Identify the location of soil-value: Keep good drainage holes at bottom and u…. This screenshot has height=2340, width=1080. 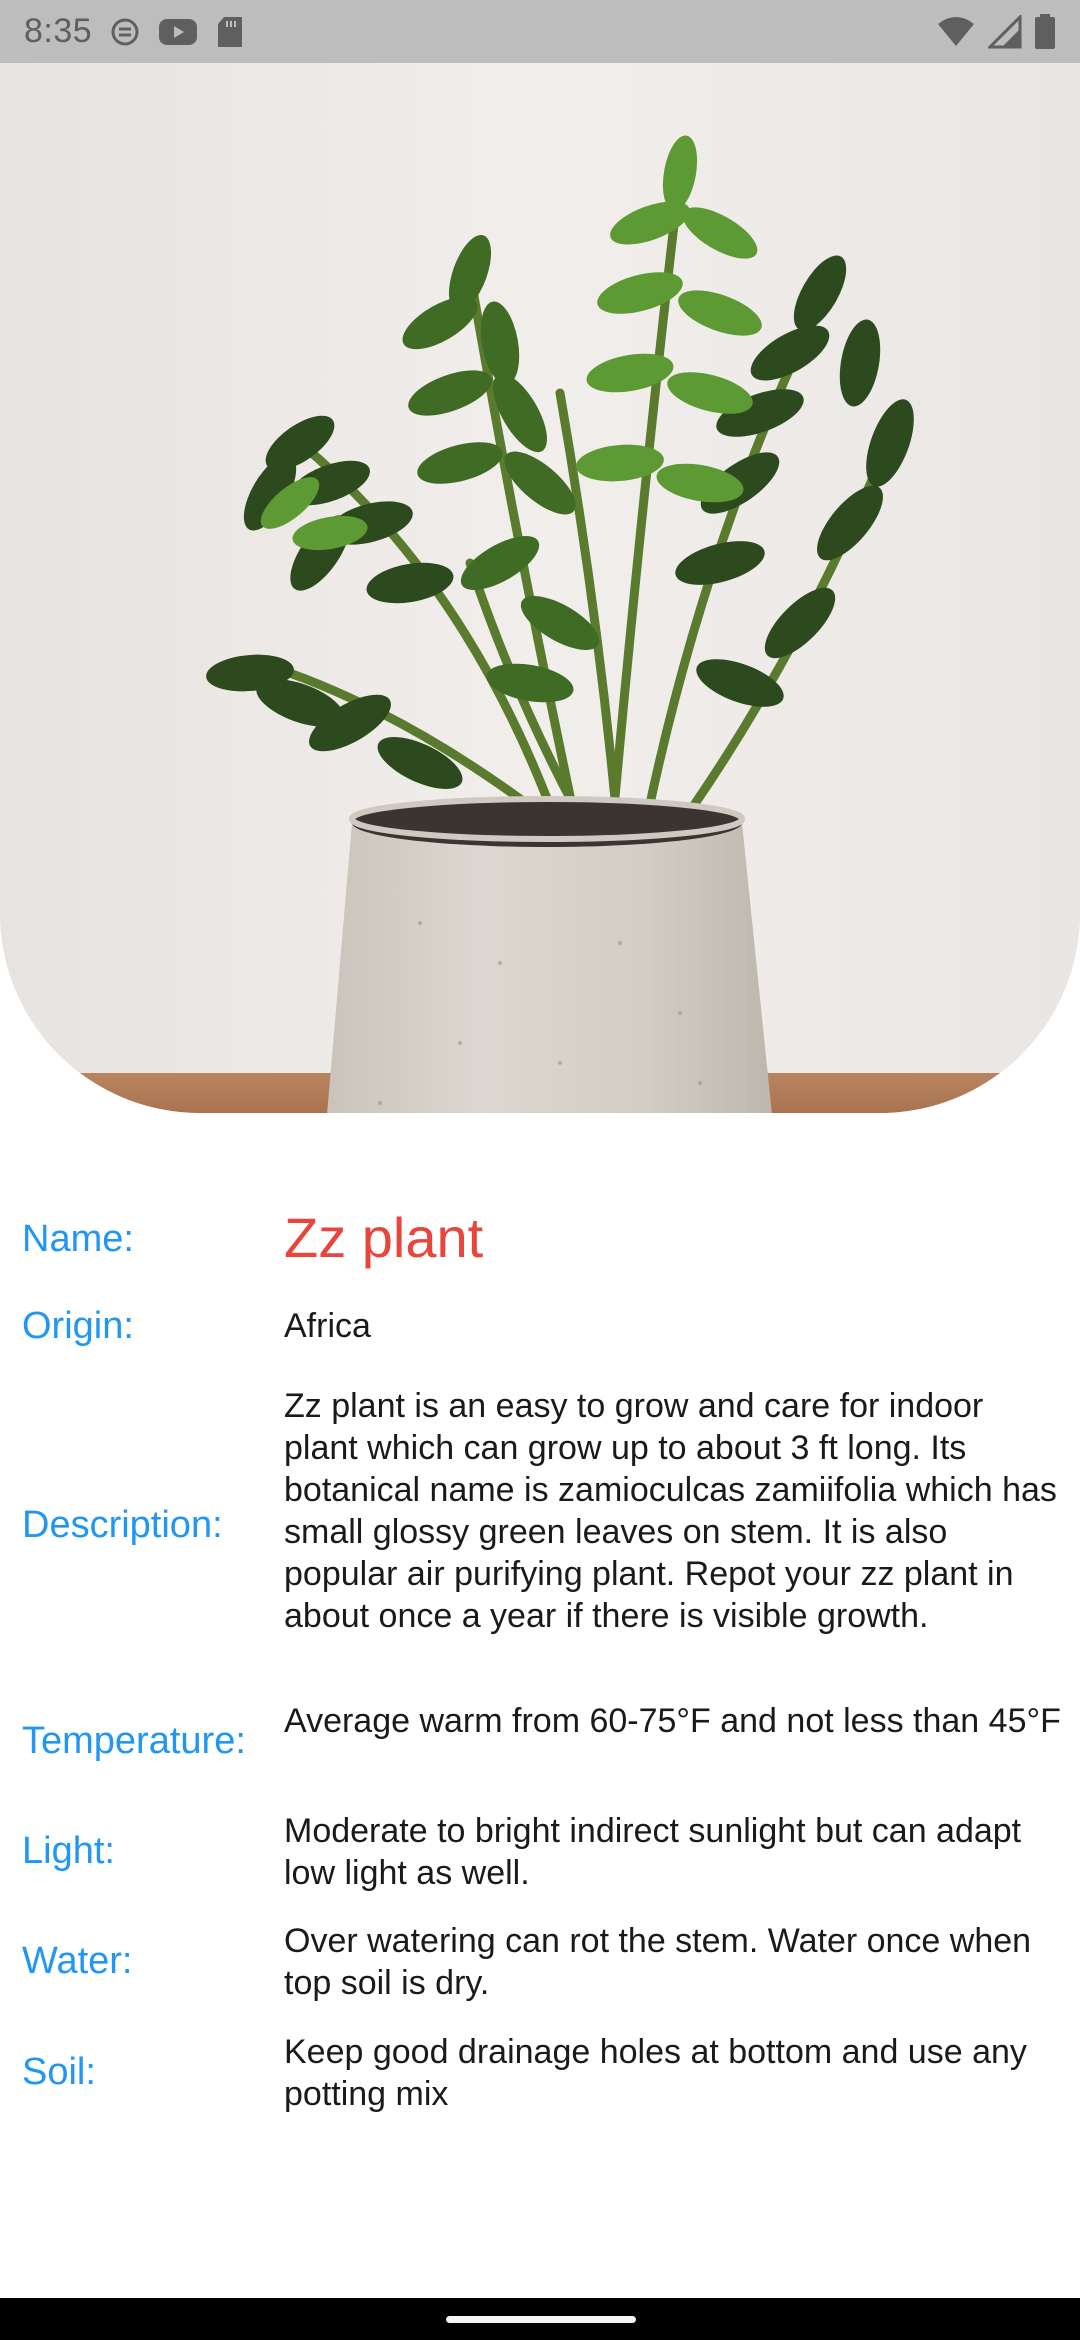
(655, 2073).